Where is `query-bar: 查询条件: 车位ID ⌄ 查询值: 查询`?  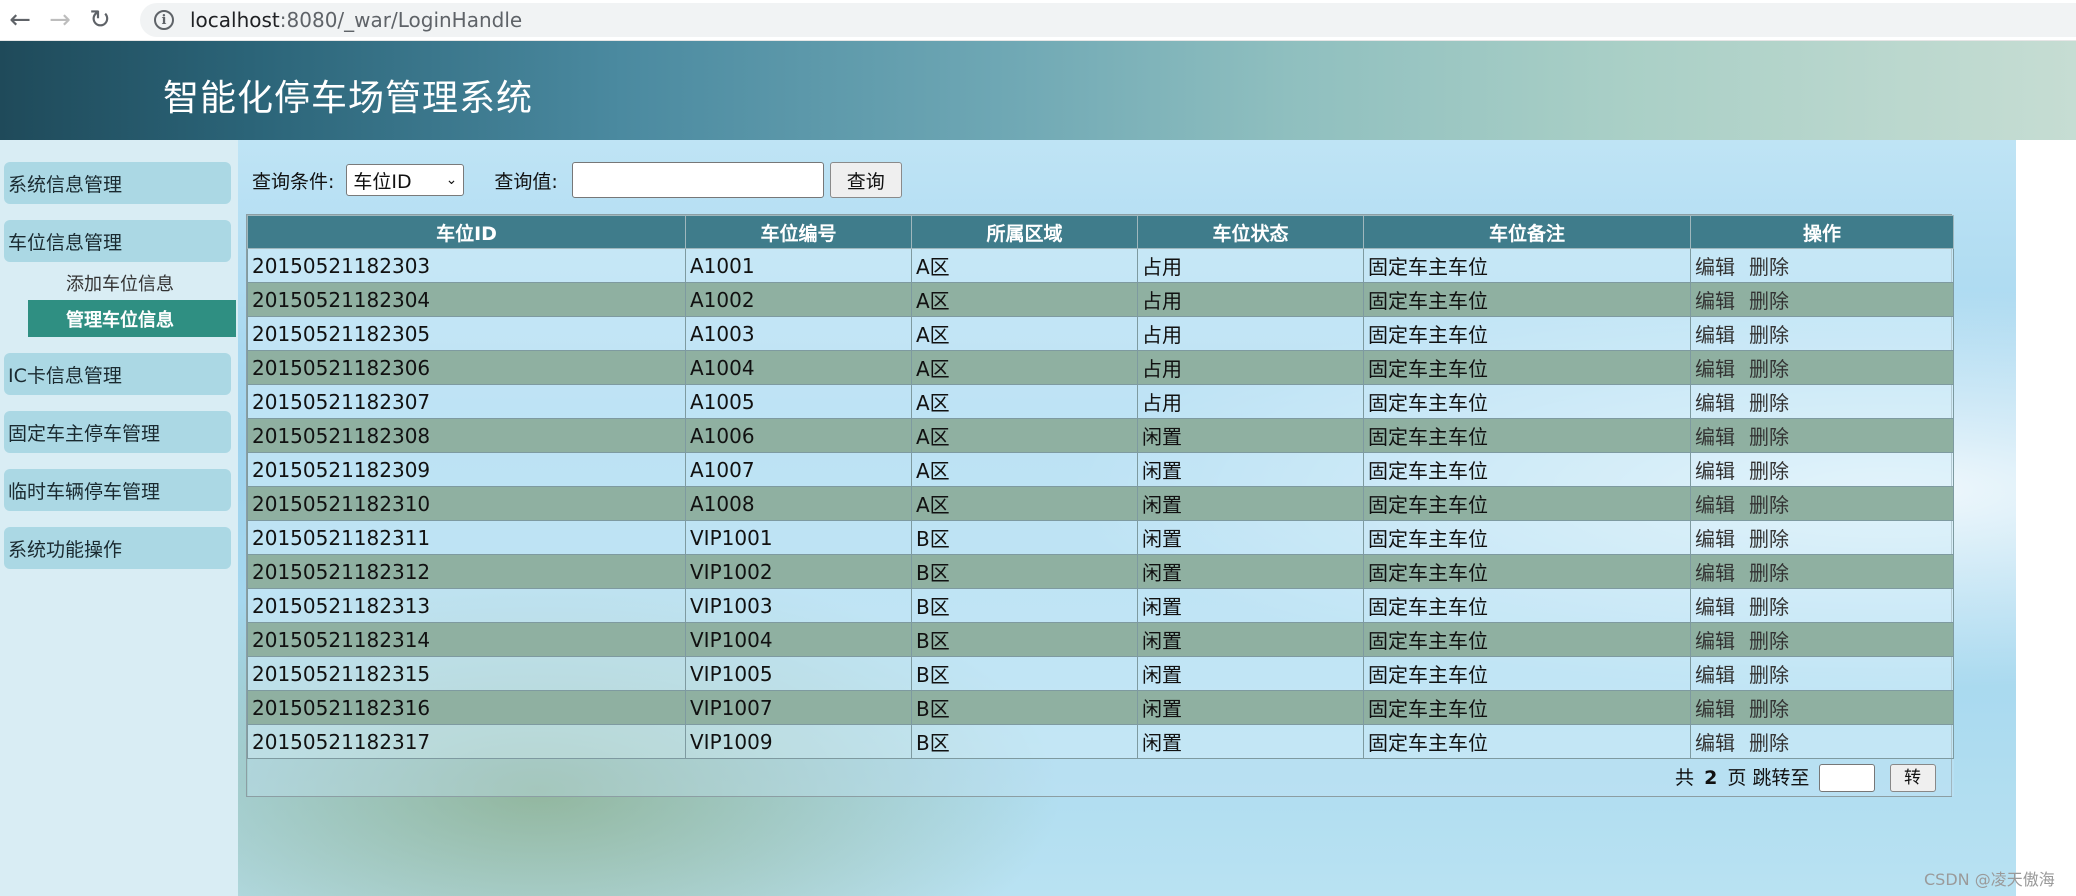 query-bar: 查询条件: 车位ID ⌄ 查询值: 查询 is located at coordinates (577, 180).